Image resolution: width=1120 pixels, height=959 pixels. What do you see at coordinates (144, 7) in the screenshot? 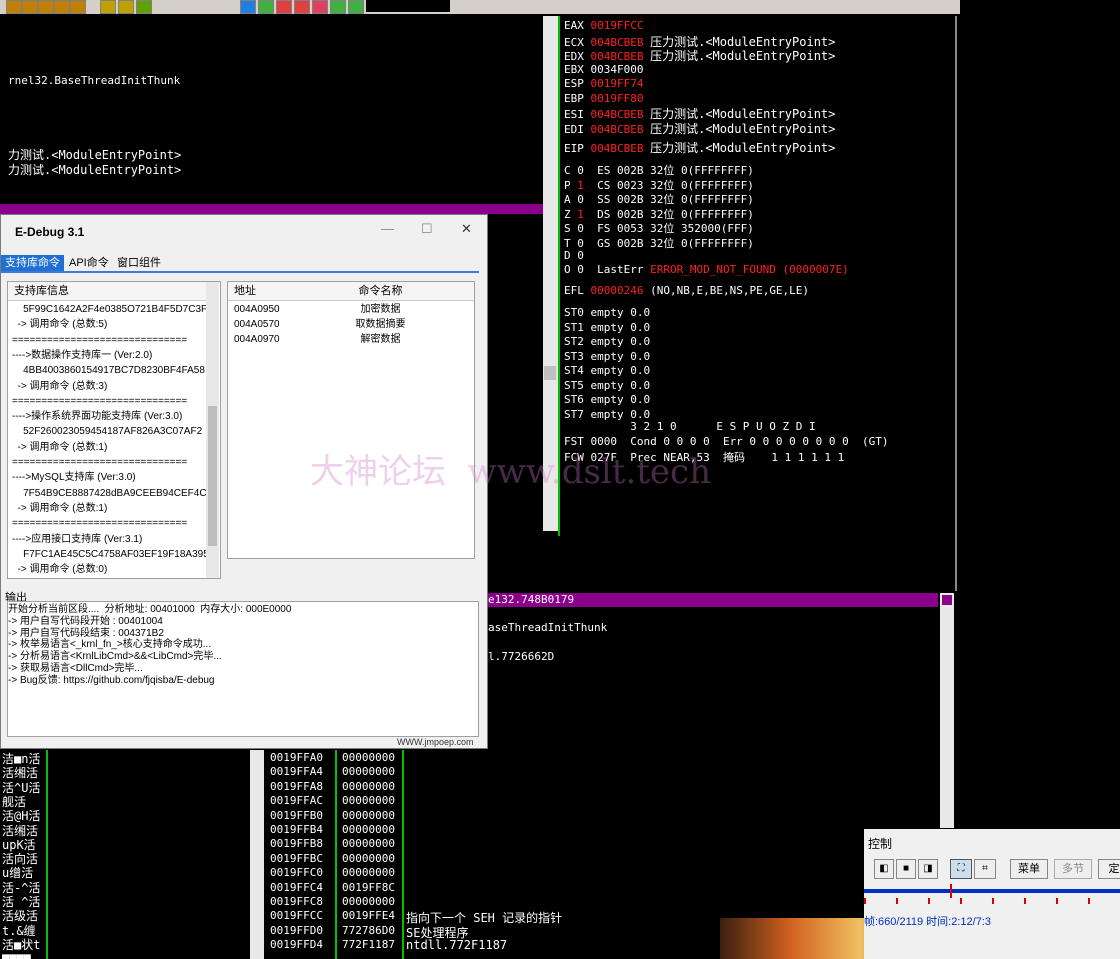
I see `help-icon` at bounding box center [144, 7].